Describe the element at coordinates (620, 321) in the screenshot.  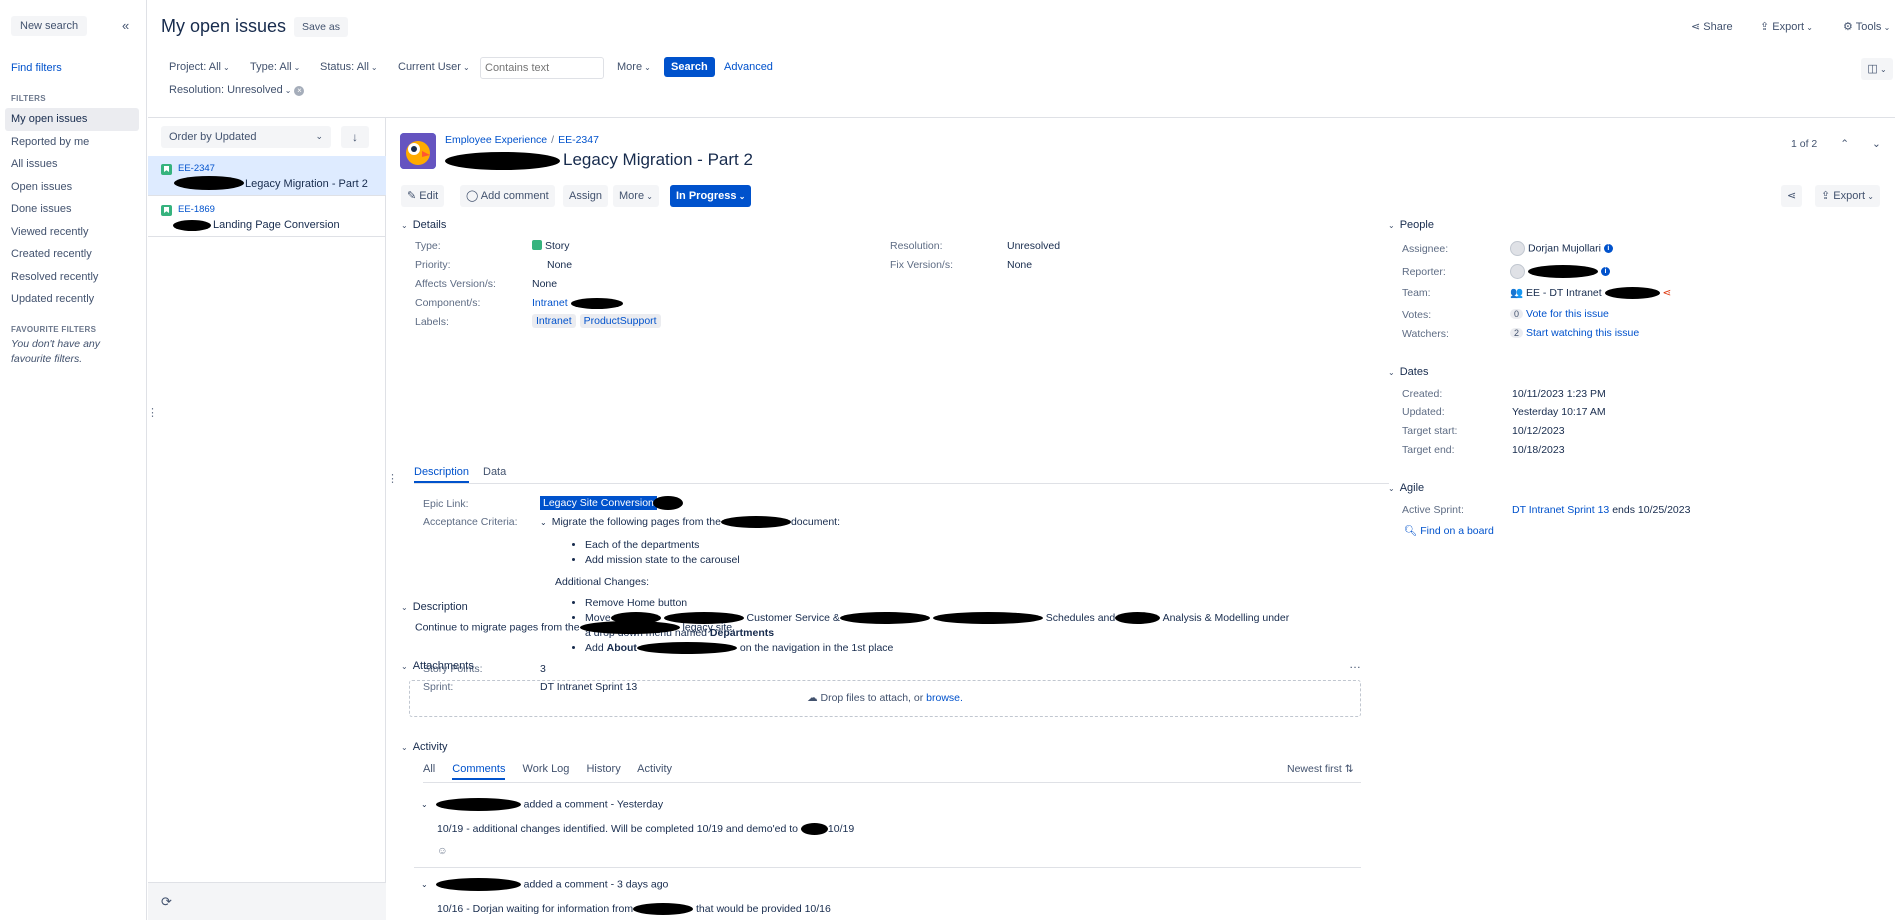
I see `label-tag: ProductSupport` at that location.